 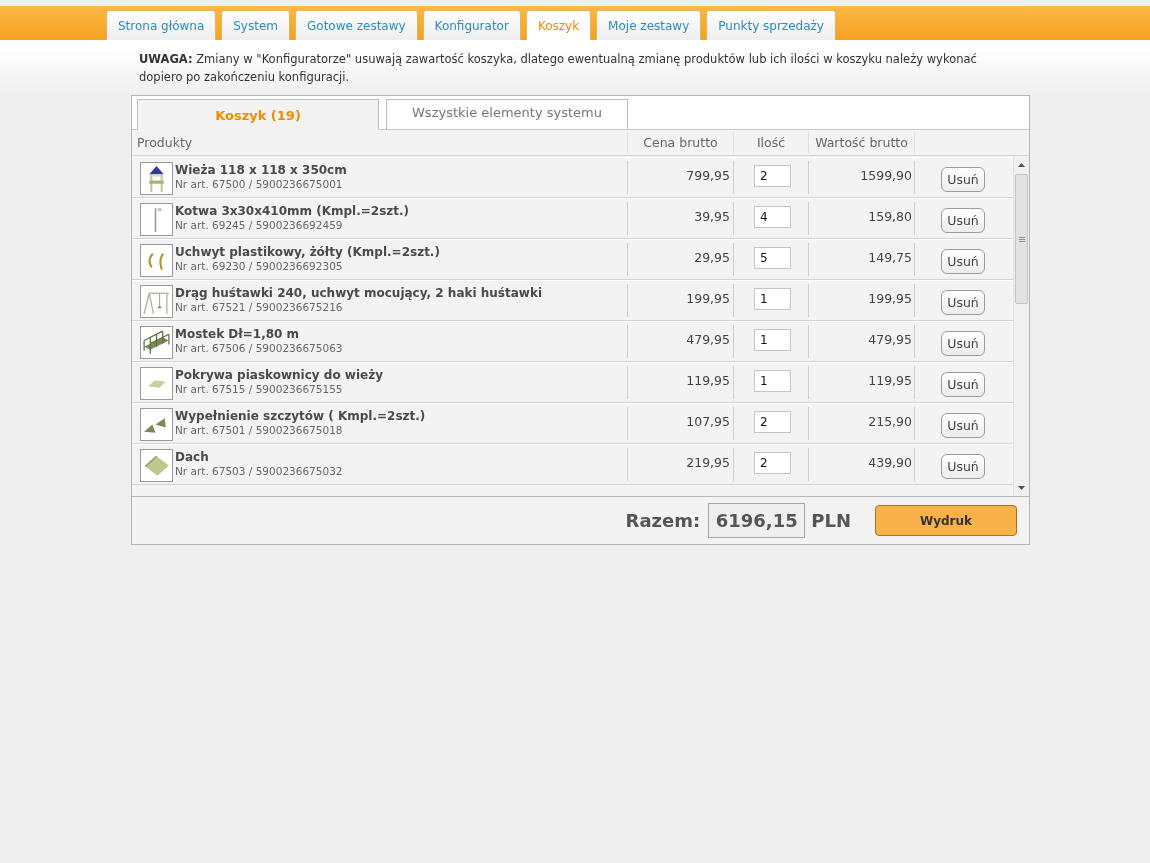 What do you see at coordinates (708, 298) in the screenshot?
I see `unit-price: 199,95` at bounding box center [708, 298].